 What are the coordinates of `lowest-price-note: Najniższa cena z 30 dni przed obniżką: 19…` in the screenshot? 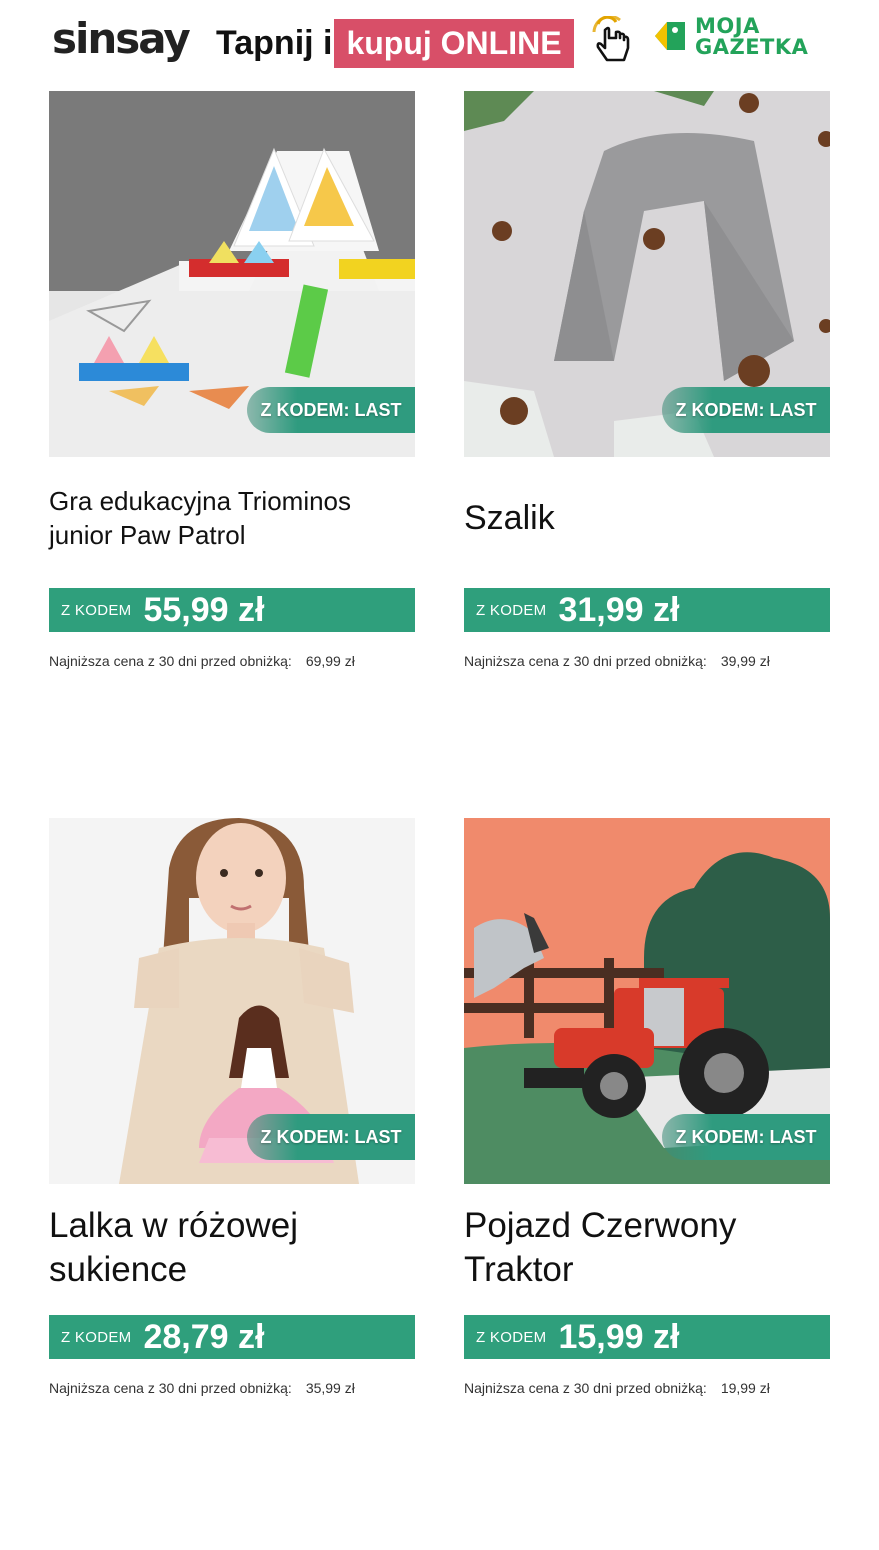 It's located at (647, 1388).